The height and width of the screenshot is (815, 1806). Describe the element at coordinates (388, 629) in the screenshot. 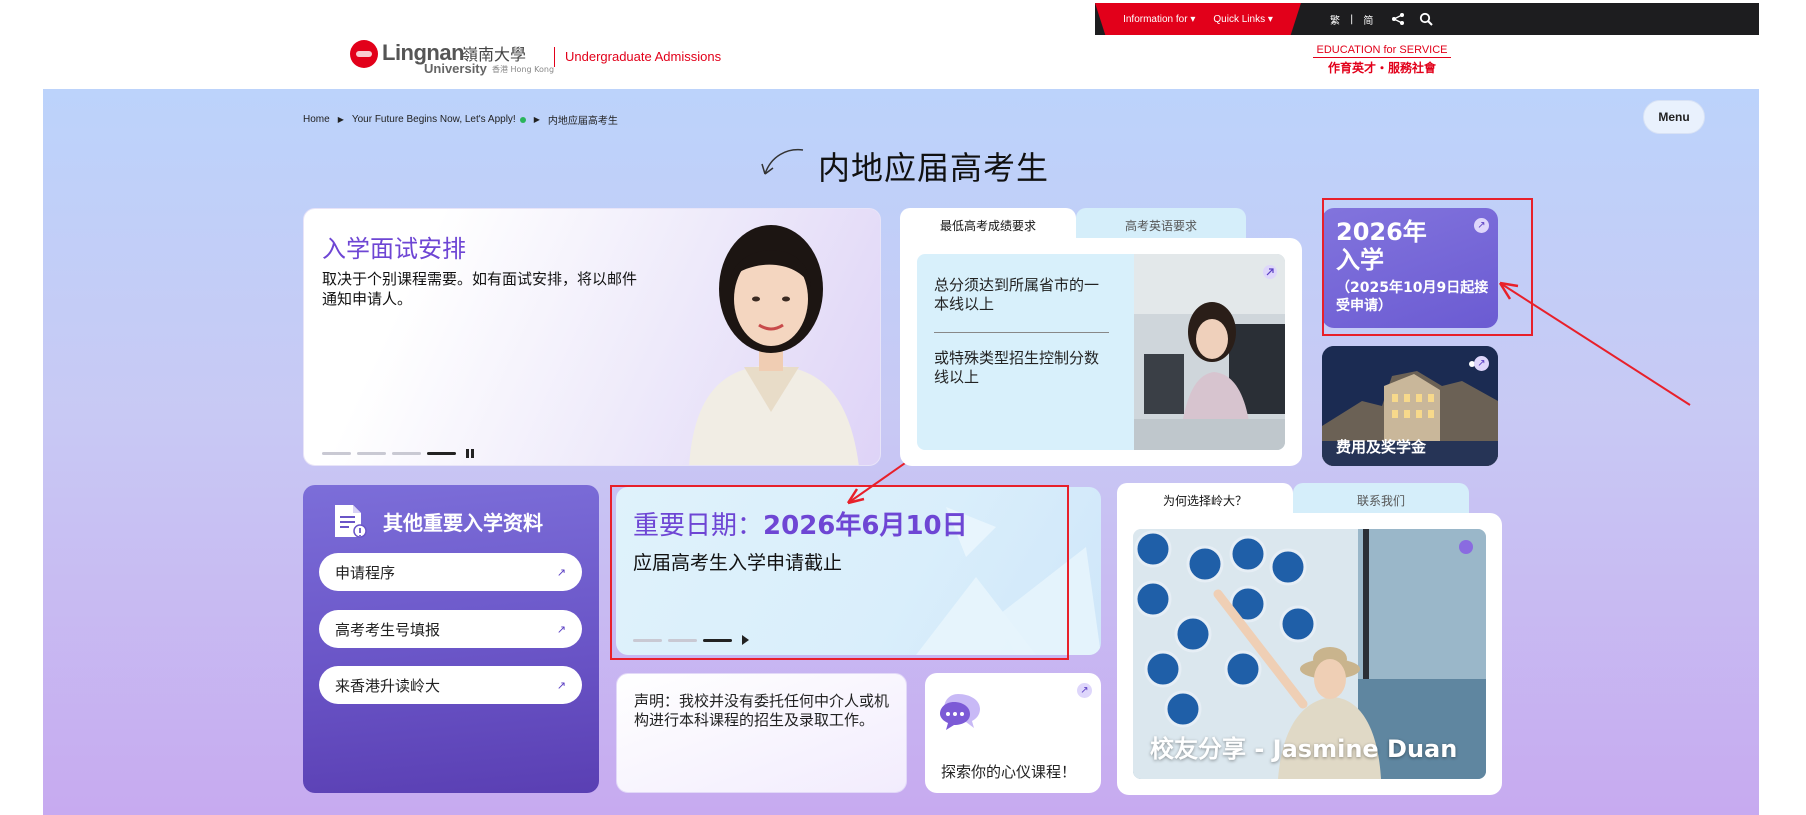

I see `link-label: 高考考生号填报` at that location.